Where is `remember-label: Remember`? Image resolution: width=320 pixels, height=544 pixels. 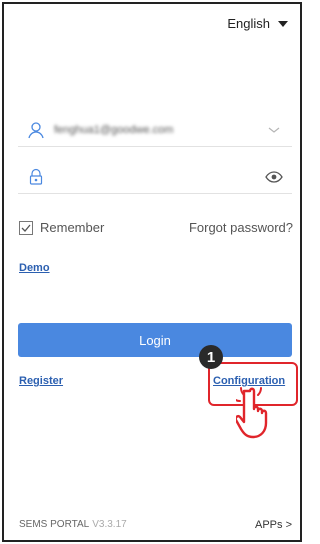
remember-label: Remember is located at coordinates (72, 227).